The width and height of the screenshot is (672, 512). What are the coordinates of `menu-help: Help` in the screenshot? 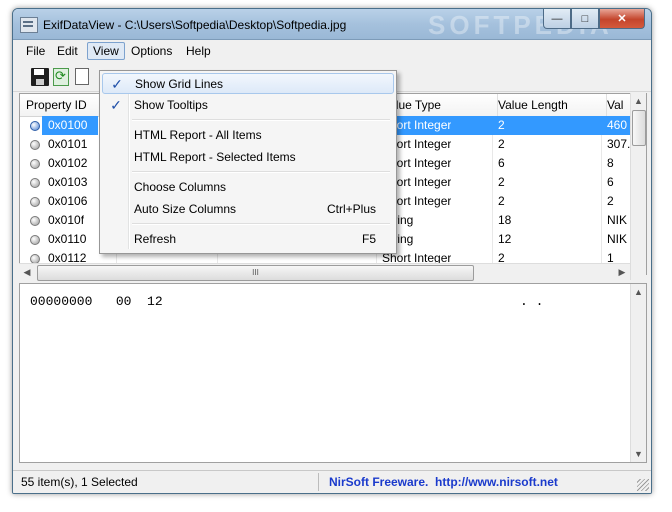 It's located at (198, 51).